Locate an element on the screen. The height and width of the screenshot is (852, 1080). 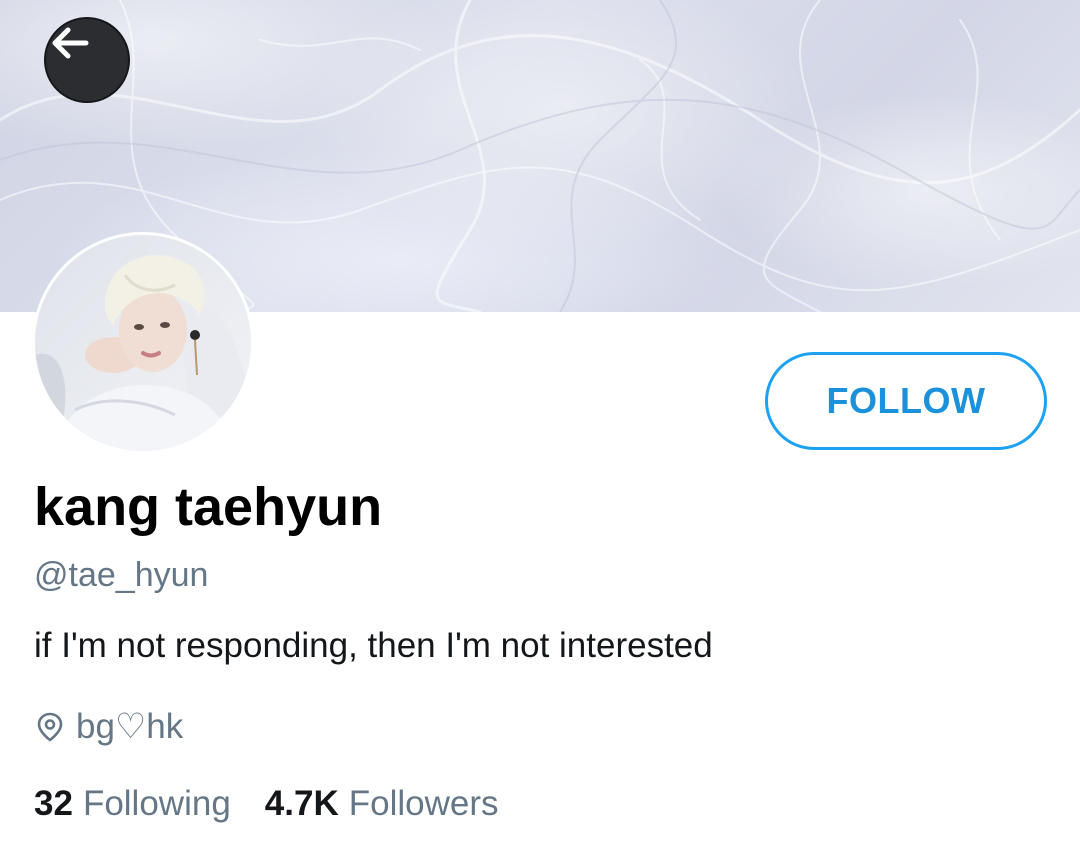
following-stat: 32 Following is located at coordinates (132, 804).